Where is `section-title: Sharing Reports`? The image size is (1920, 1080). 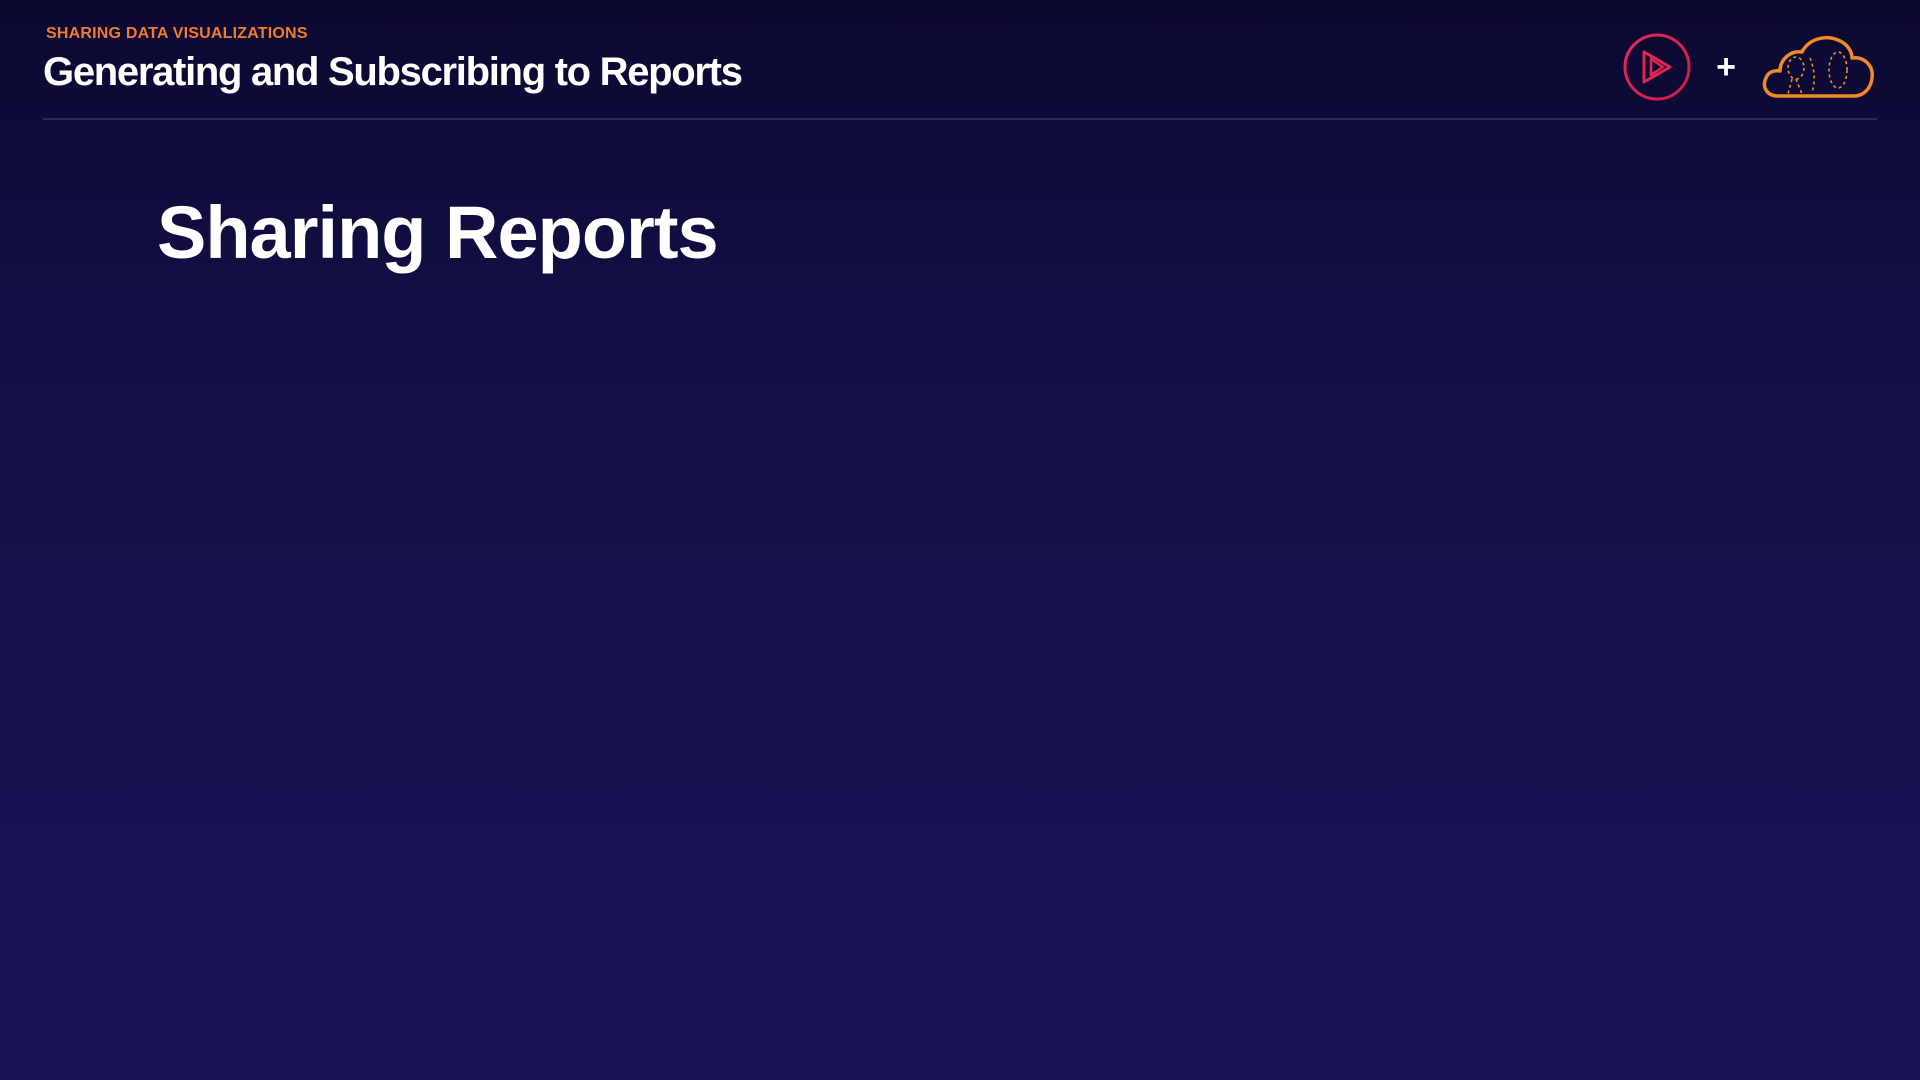
section-title: Sharing Reports is located at coordinates (438, 232).